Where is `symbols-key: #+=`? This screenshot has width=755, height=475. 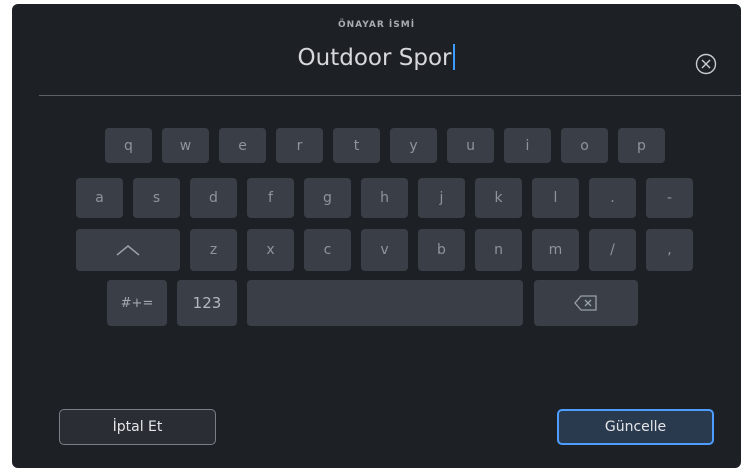
symbols-key: #+= is located at coordinates (137, 303).